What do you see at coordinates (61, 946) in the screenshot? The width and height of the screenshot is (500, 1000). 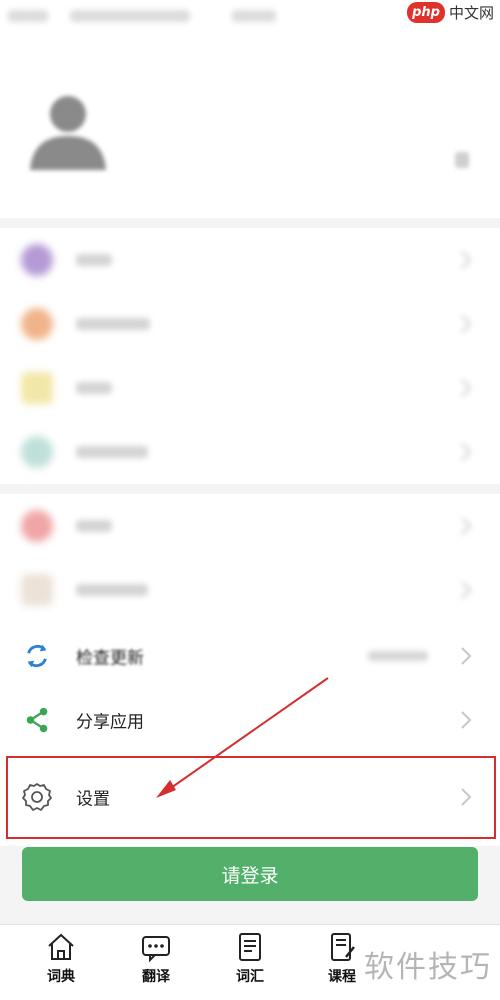 I see `house-icon` at bounding box center [61, 946].